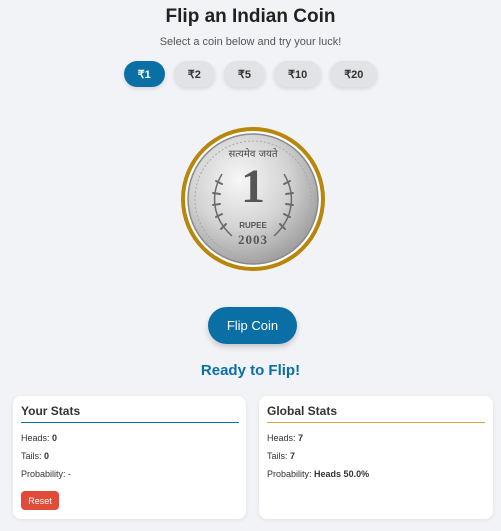 The width and height of the screenshot is (501, 531). Describe the element at coordinates (253, 239) in the screenshot. I see `coin-year: 2003` at that location.